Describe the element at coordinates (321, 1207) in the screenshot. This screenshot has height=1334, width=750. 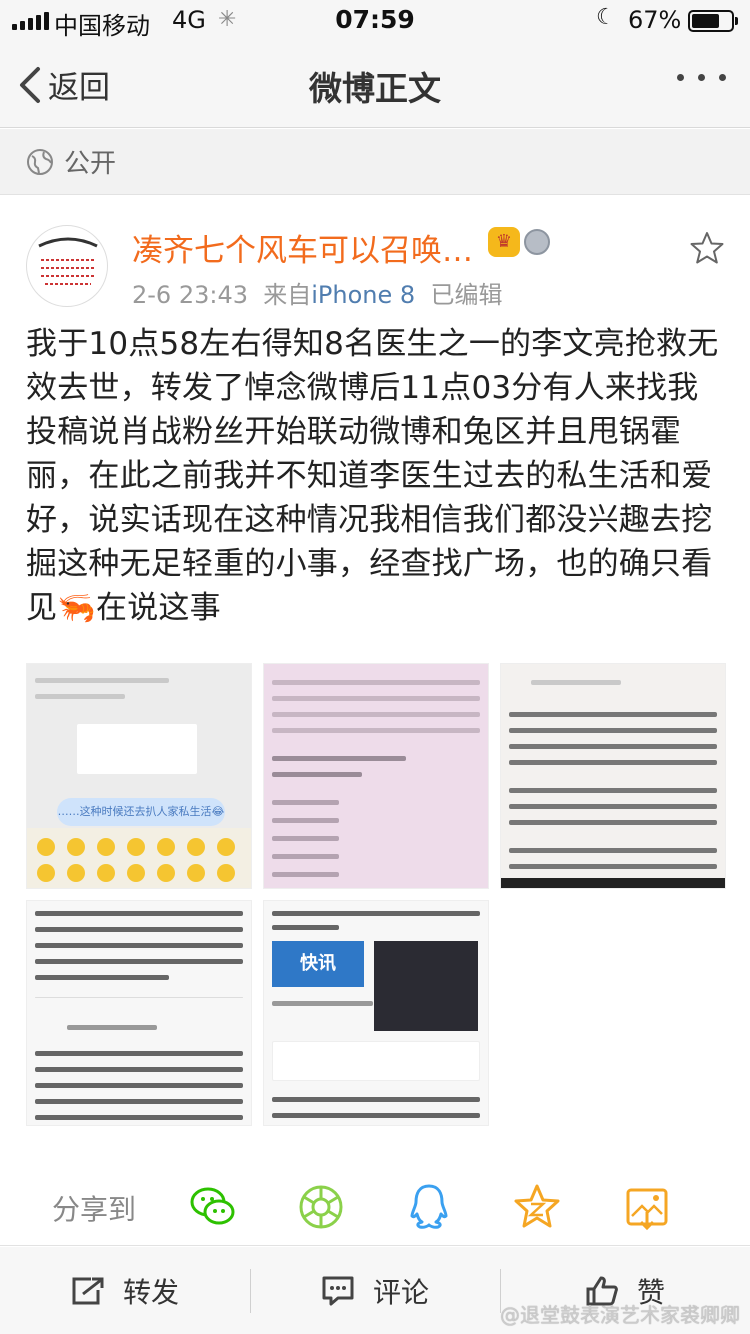
I see `moments-icon` at that location.